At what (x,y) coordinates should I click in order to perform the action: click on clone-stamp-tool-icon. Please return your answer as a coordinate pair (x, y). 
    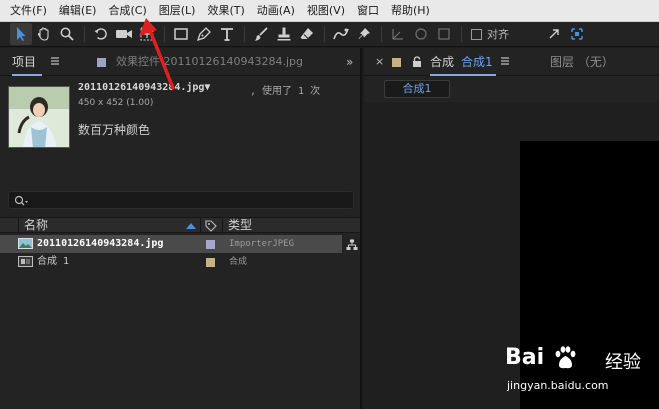
    Looking at the image, I should click on (284, 34).